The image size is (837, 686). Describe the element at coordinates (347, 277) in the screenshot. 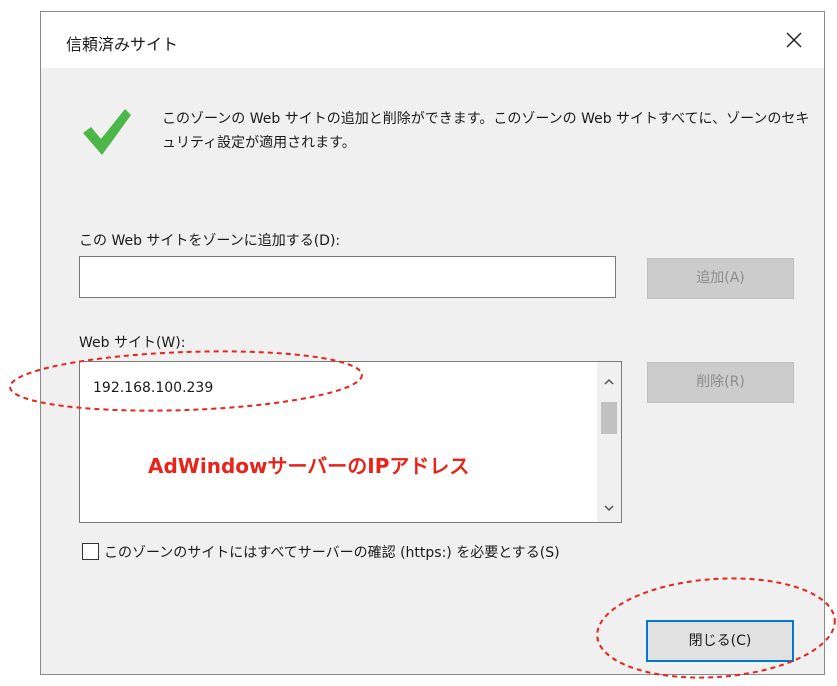

I see `add-site-input` at that location.